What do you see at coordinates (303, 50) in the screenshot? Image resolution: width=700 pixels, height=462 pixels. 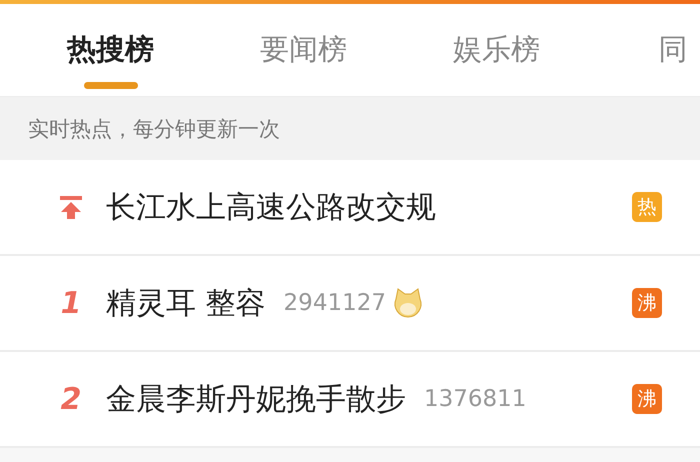 I see `tab: 要闻榜` at bounding box center [303, 50].